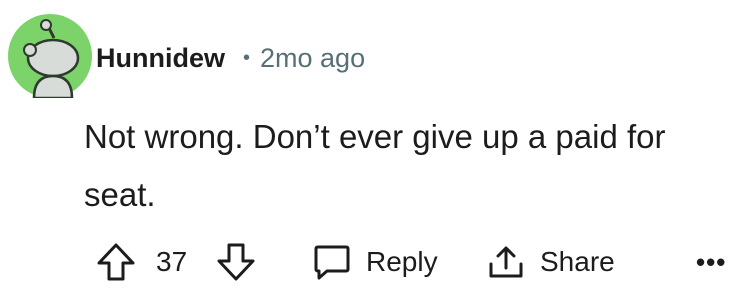 This screenshot has height=298, width=742. I want to click on reply-button: Reply, so click(375, 262).